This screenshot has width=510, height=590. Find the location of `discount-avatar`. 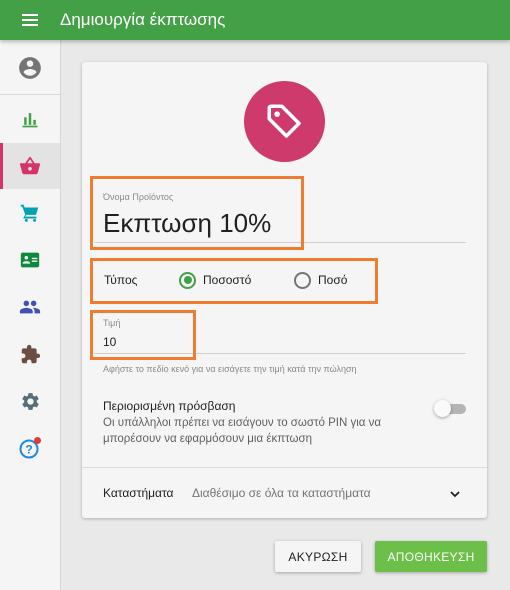

discount-avatar is located at coordinates (284, 121).